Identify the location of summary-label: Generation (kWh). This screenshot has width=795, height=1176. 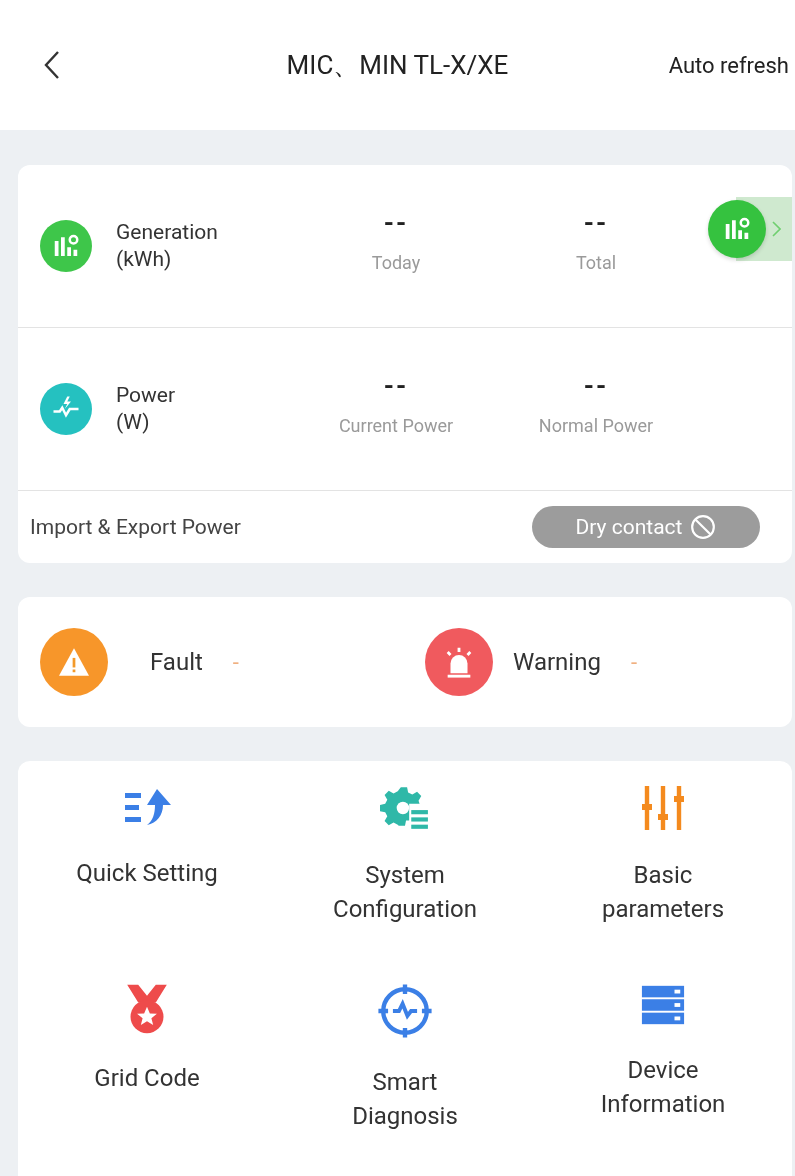
(167, 245).